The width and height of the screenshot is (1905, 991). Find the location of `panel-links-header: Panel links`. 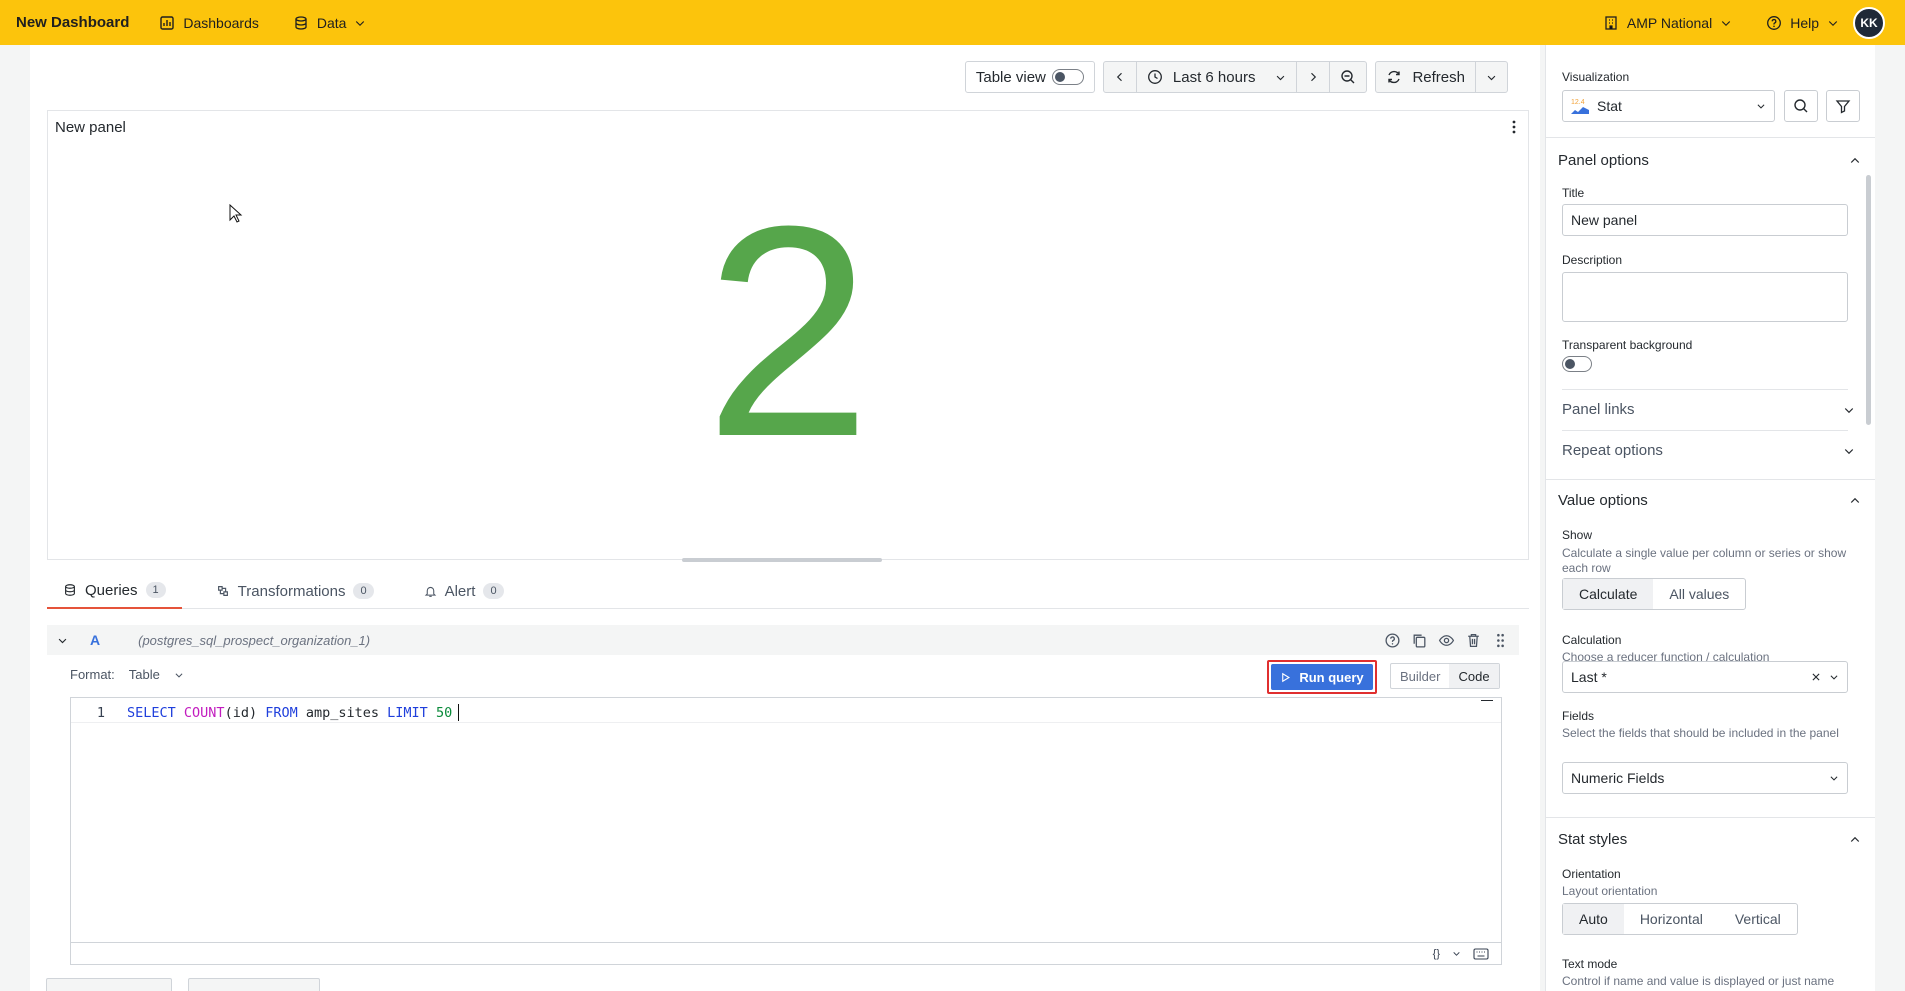

panel-links-header: Panel links is located at coordinates (1598, 409).